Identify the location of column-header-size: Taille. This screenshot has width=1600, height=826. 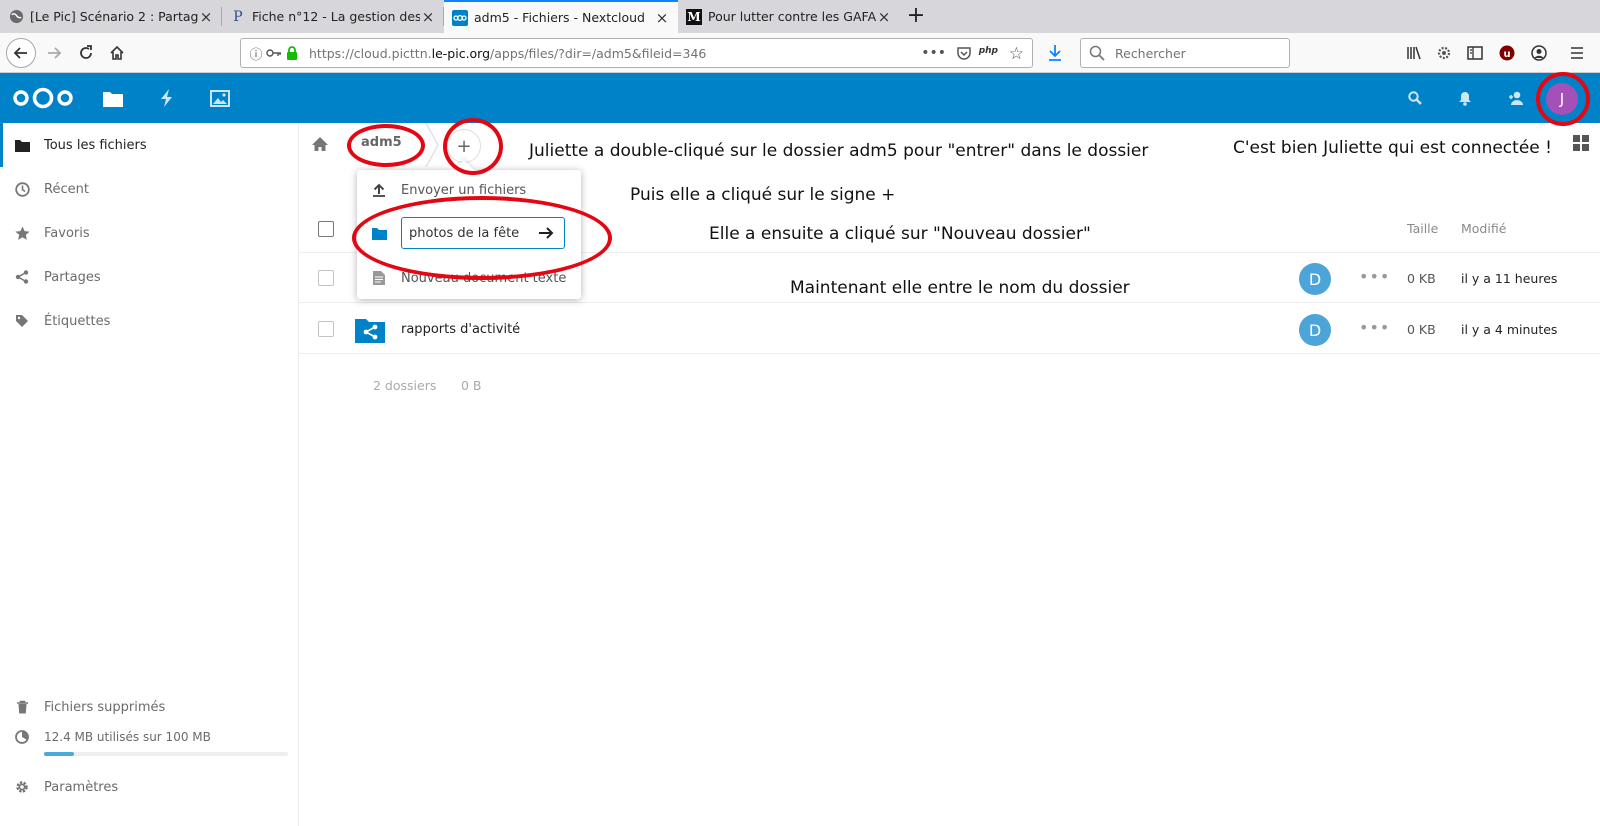
(1422, 228).